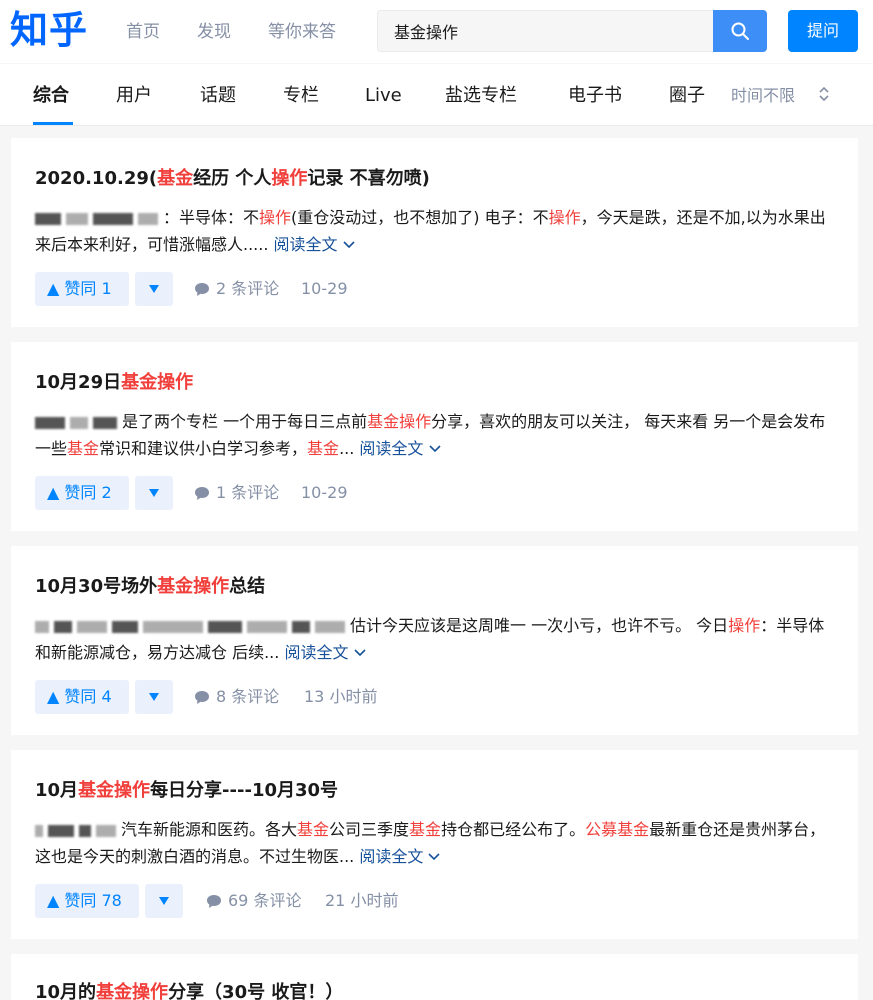 This screenshot has width=873, height=1000. Describe the element at coordinates (253, 901) in the screenshot. I see `comment-count: 69 条评论` at that location.